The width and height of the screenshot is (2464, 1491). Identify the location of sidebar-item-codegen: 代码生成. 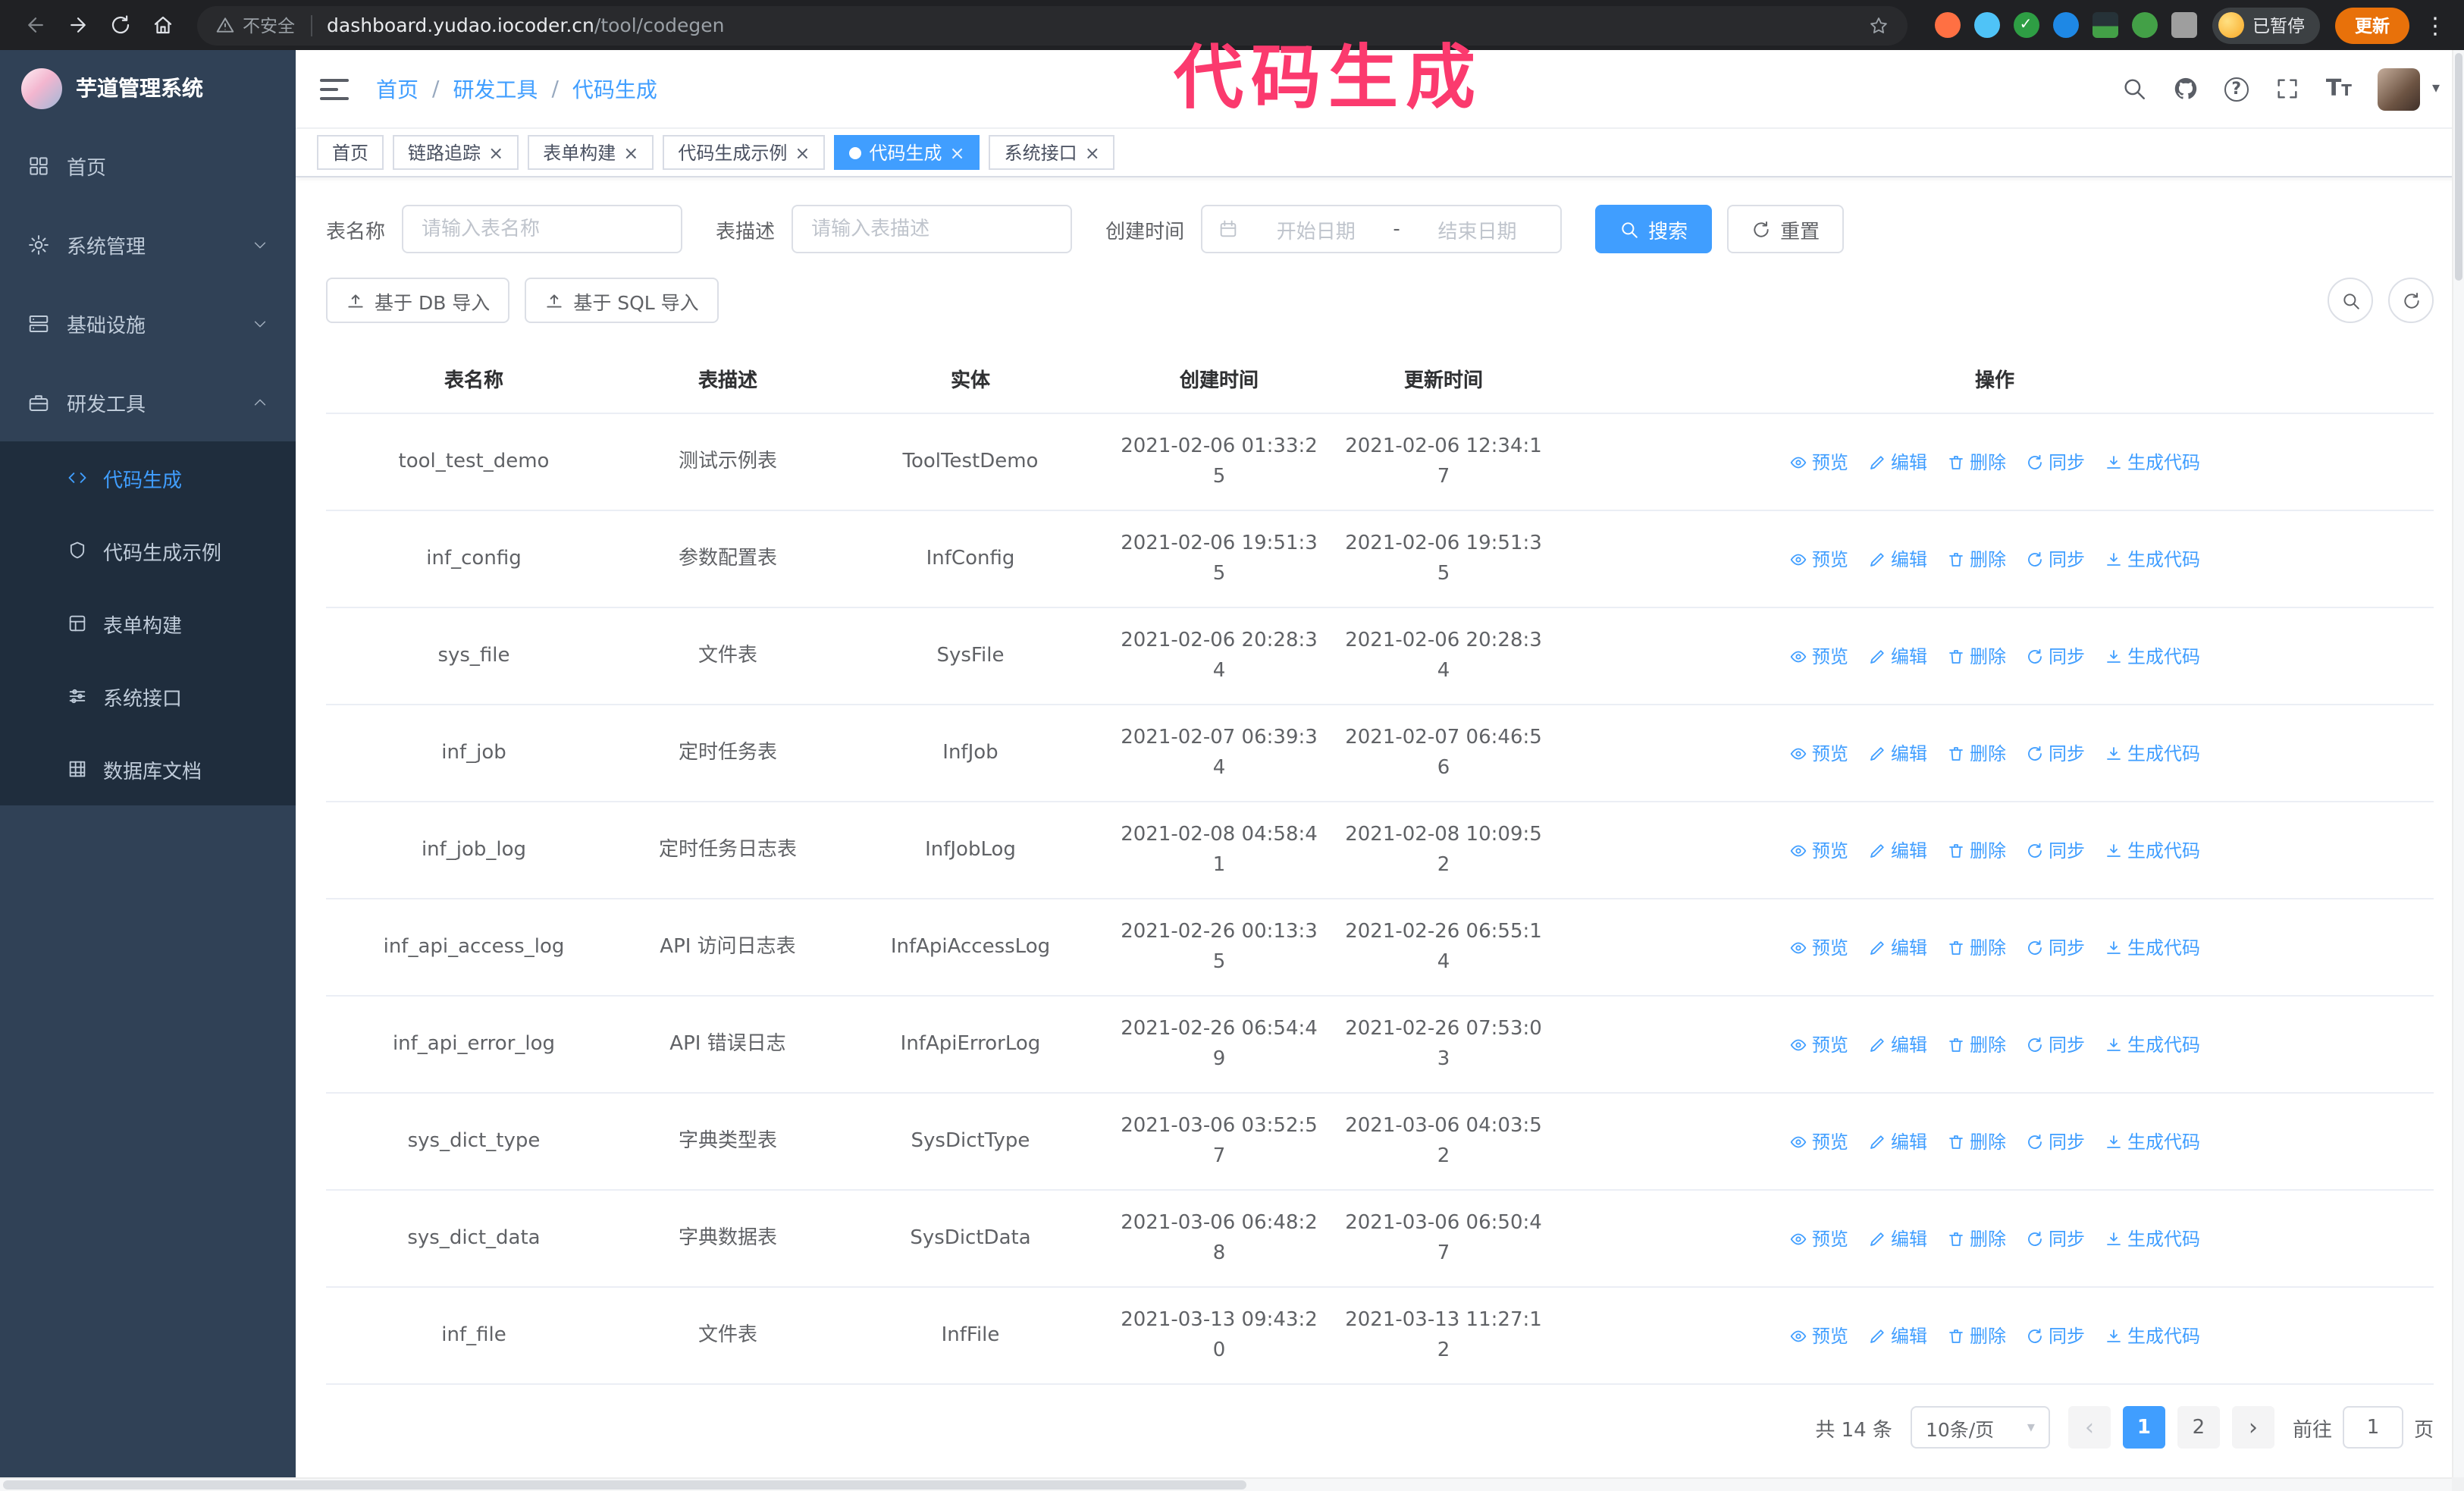
(148, 477).